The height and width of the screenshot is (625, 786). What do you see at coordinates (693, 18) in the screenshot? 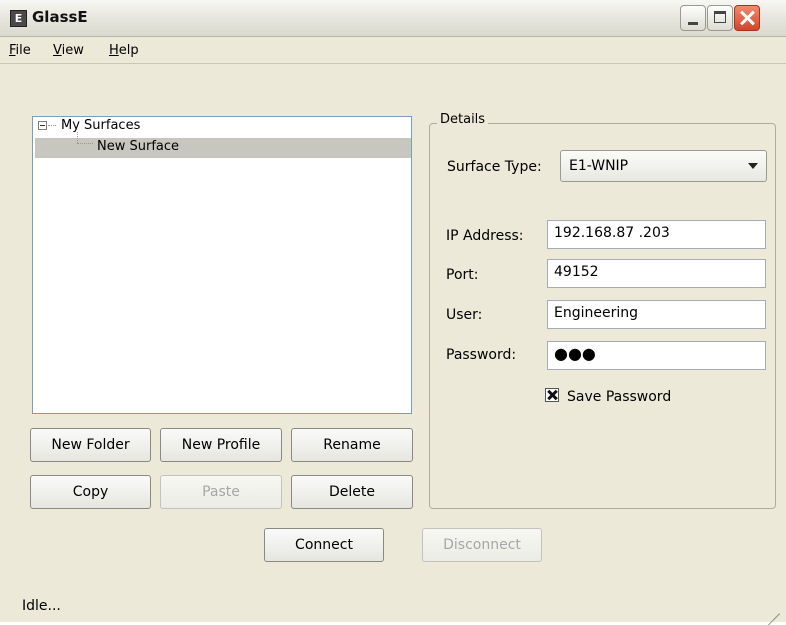
I see `minimize-icon` at bounding box center [693, 18].